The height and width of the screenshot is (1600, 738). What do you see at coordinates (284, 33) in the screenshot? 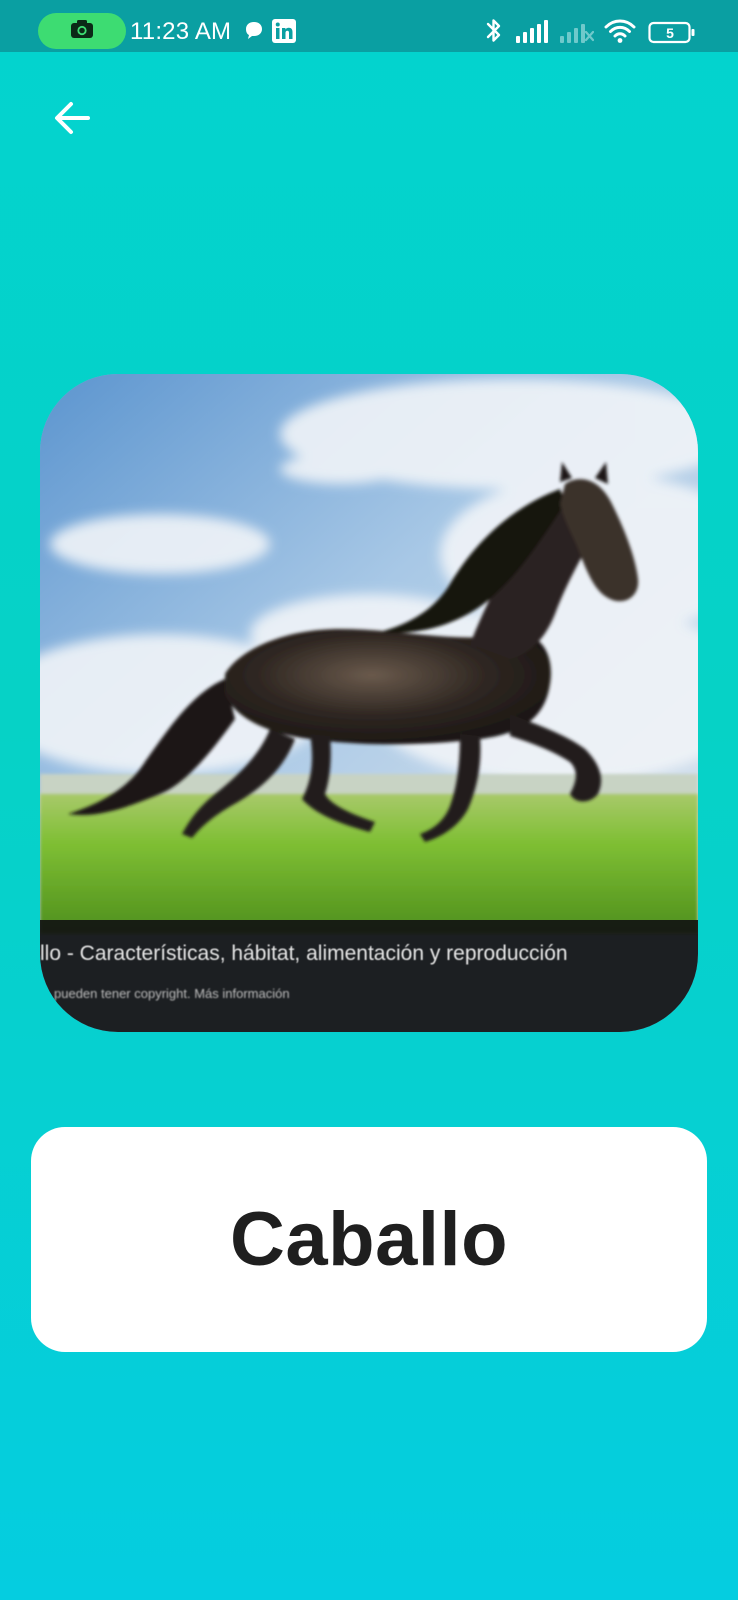
I see `linkedin-icon` at bounding box center [284, 33].